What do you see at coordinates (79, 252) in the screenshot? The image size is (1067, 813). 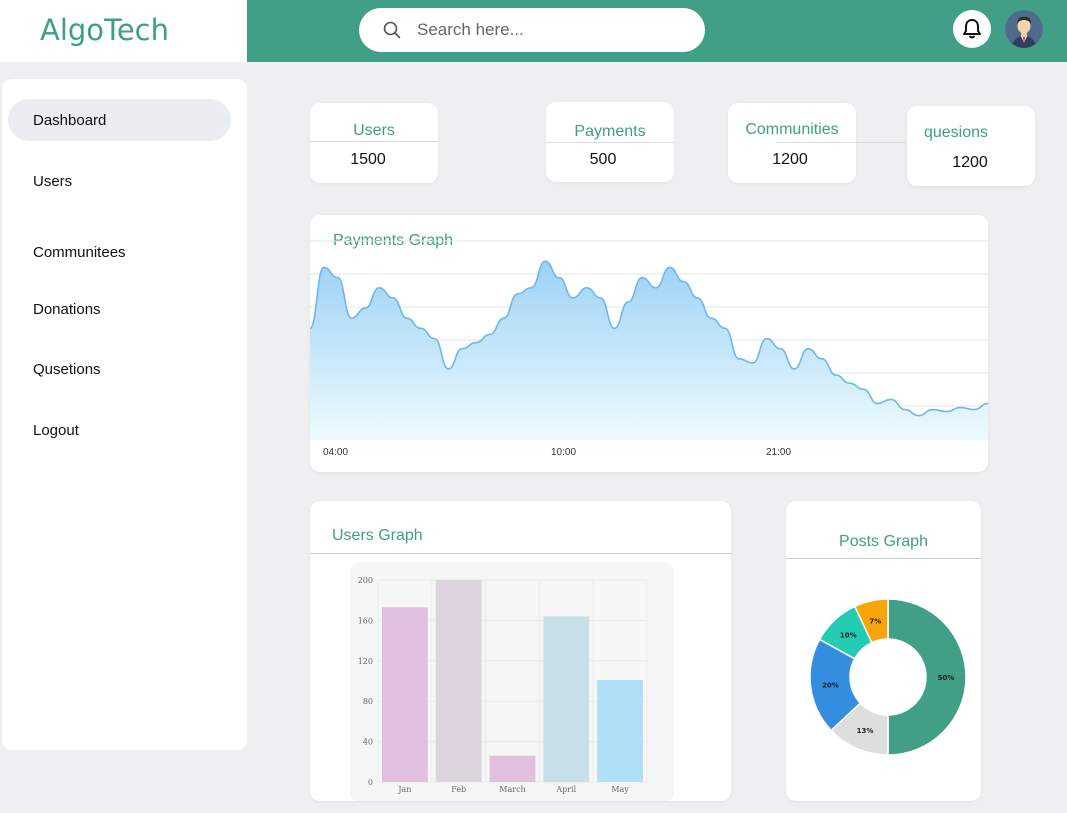 I see `sidebar-item-label: Communitees` at bounding box center [79, 252].